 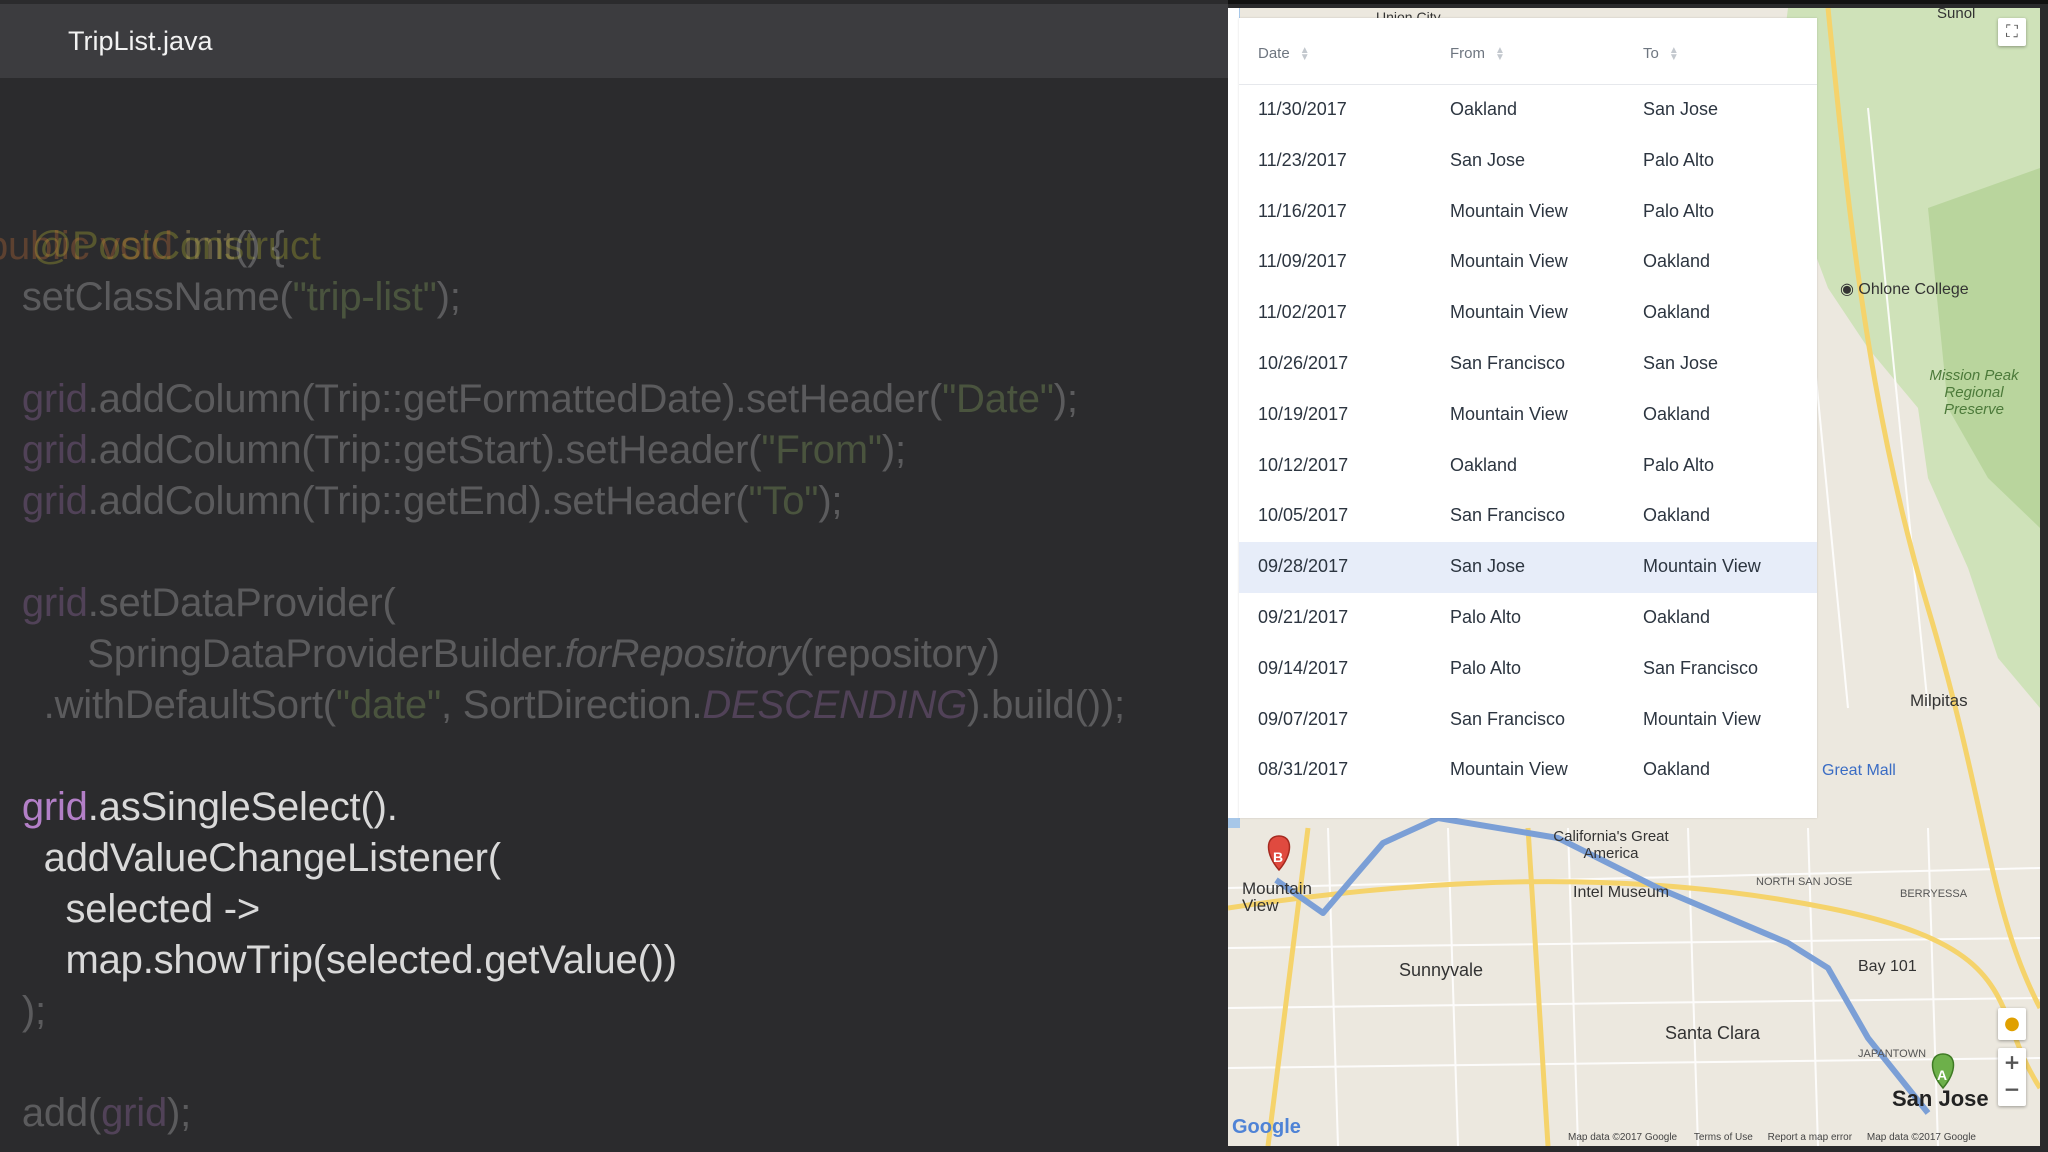 What do you see at coordinates (1892, 1054) in the screenshot?
I see `map-label-japantown: JAPANTOWN` at bounding box center [1892, 1054].